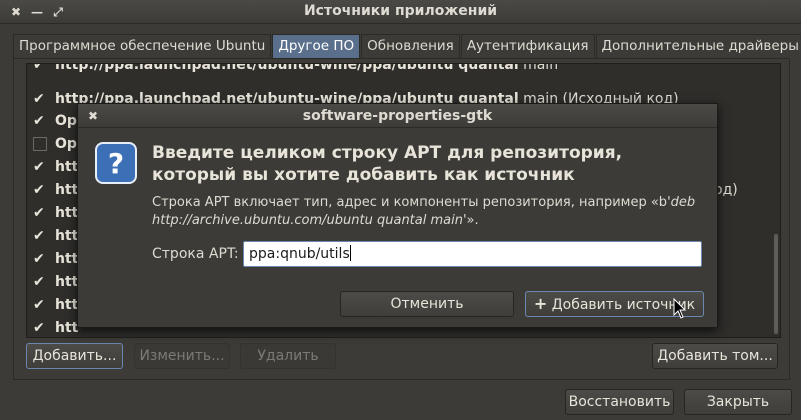 Image resolution: width=801 pixels, height=420 pixels. Describe the element at coordinates (397, 116) in the screenshot. I see `dialog-title: software-properties-gtk` at that location.